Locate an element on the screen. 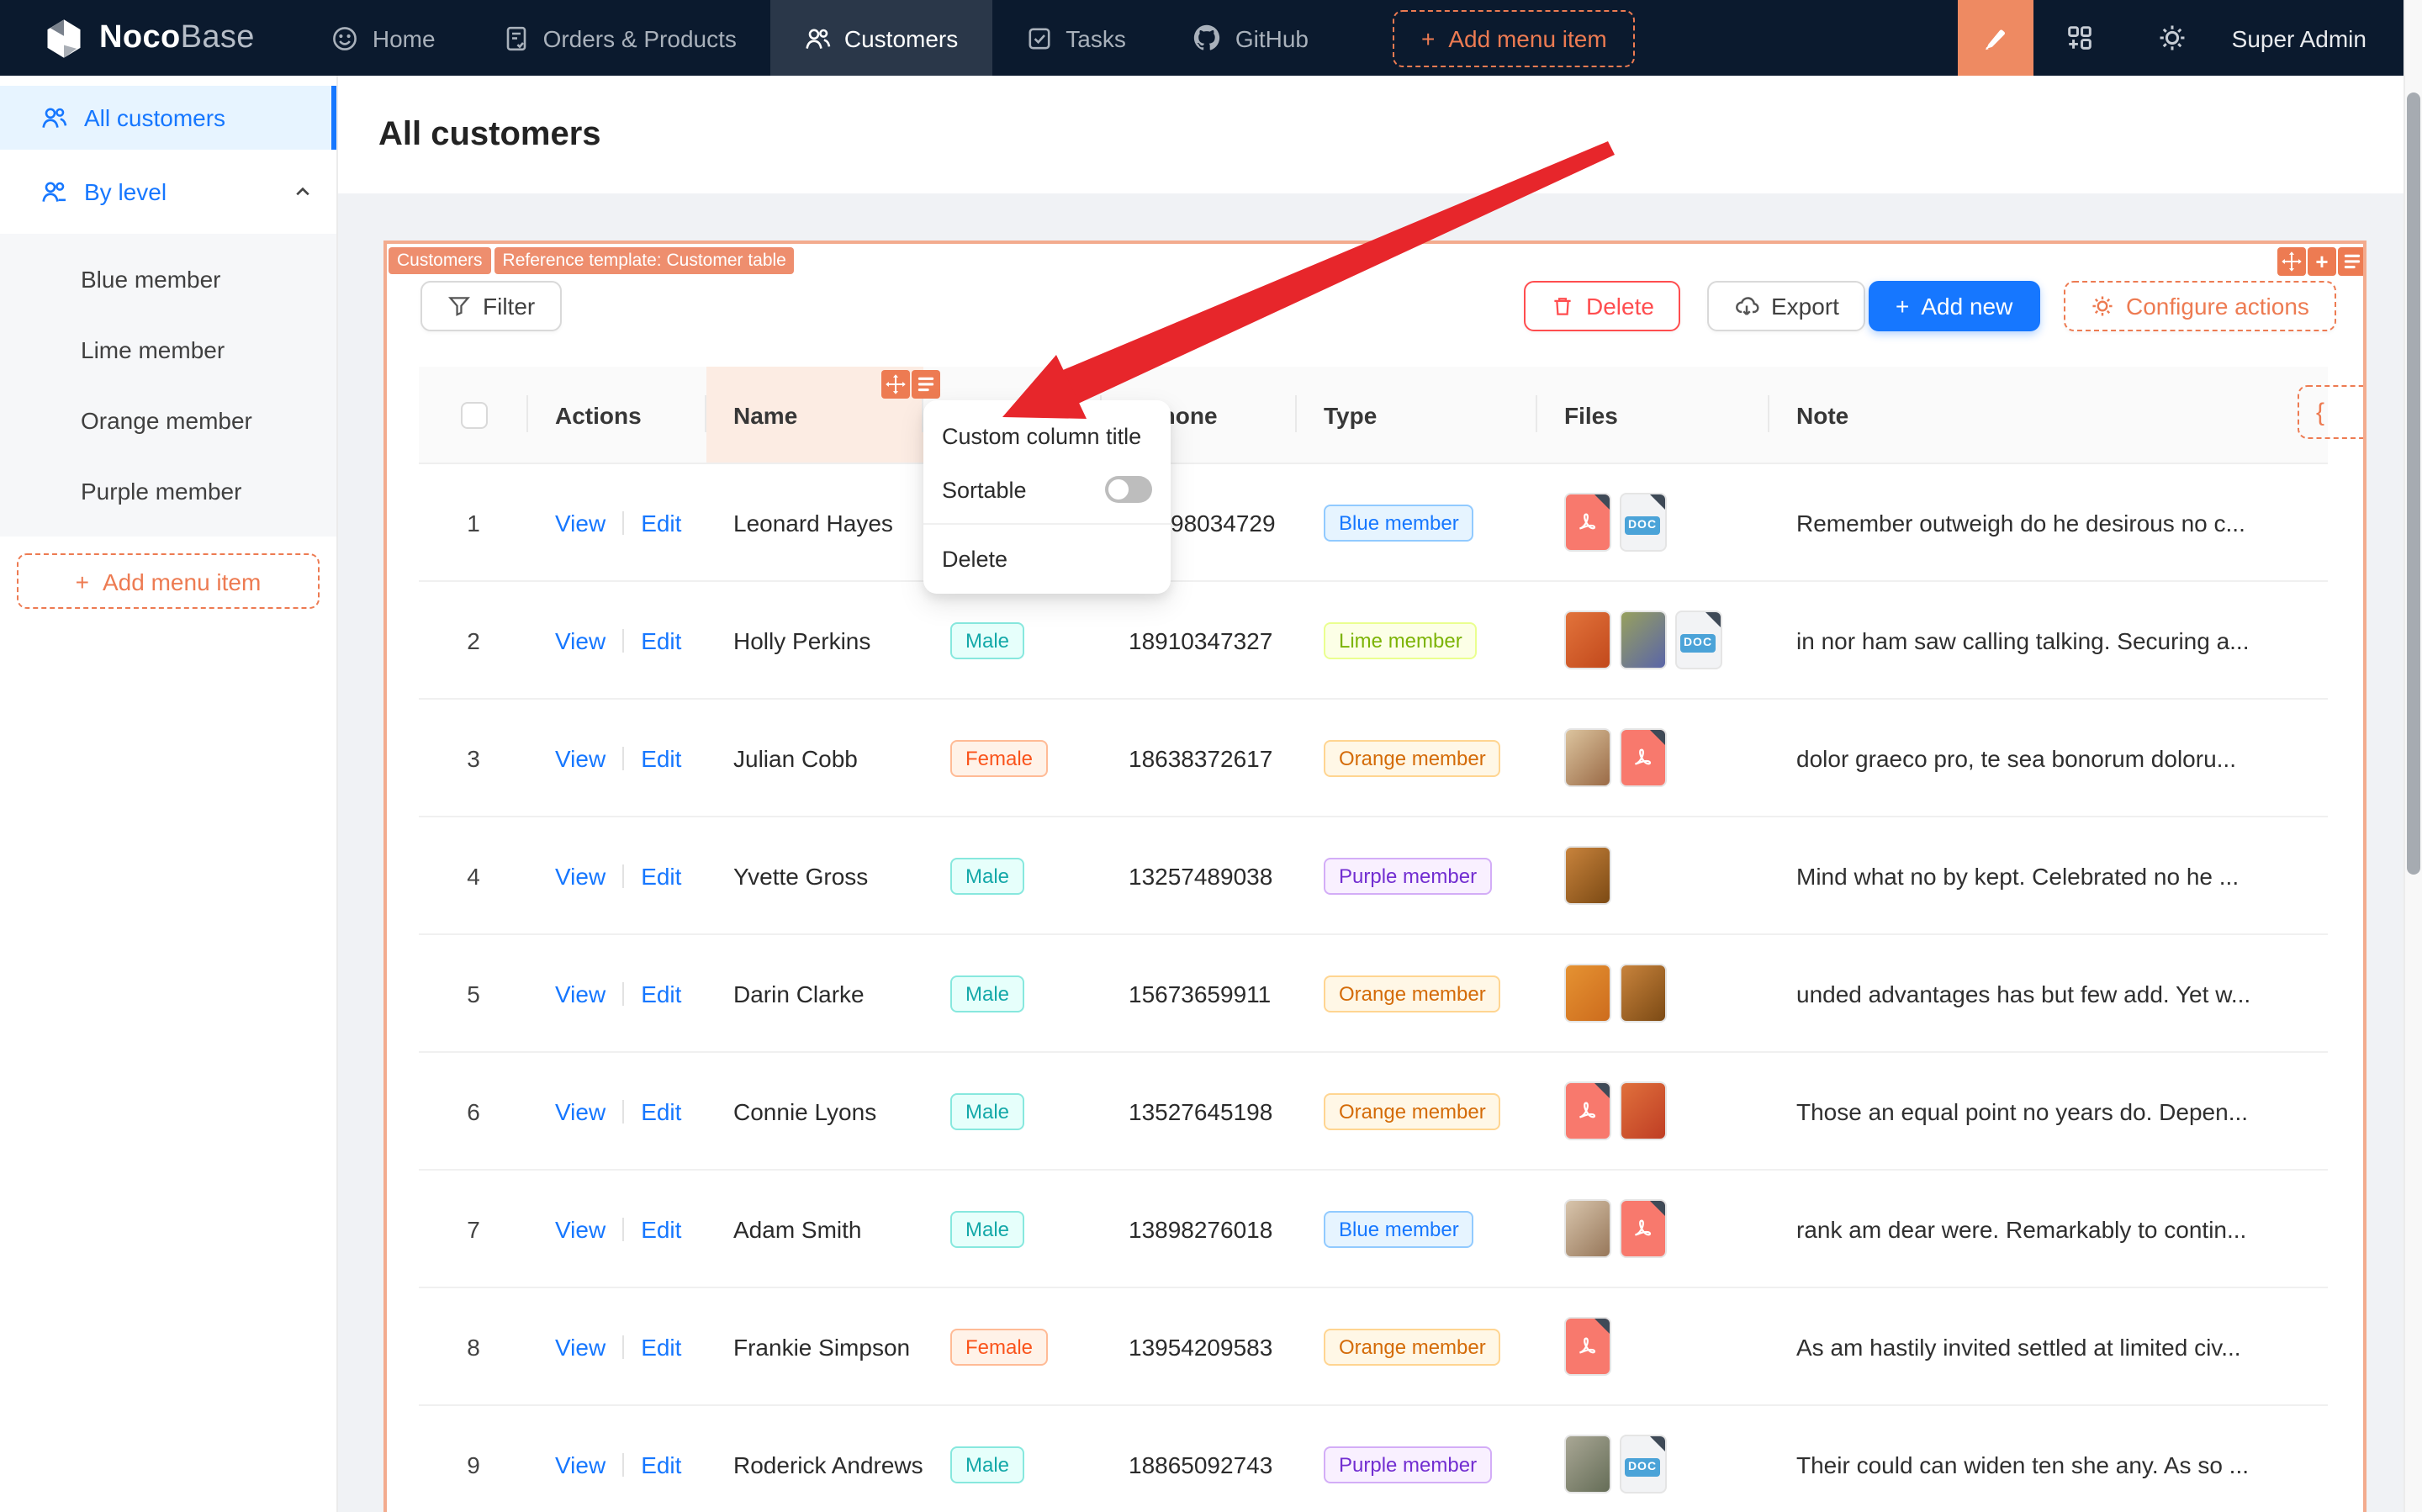 This screenshot has height=1512, width=2422. member-type-badge: Orange member is located at coordinates (1412, 1346).